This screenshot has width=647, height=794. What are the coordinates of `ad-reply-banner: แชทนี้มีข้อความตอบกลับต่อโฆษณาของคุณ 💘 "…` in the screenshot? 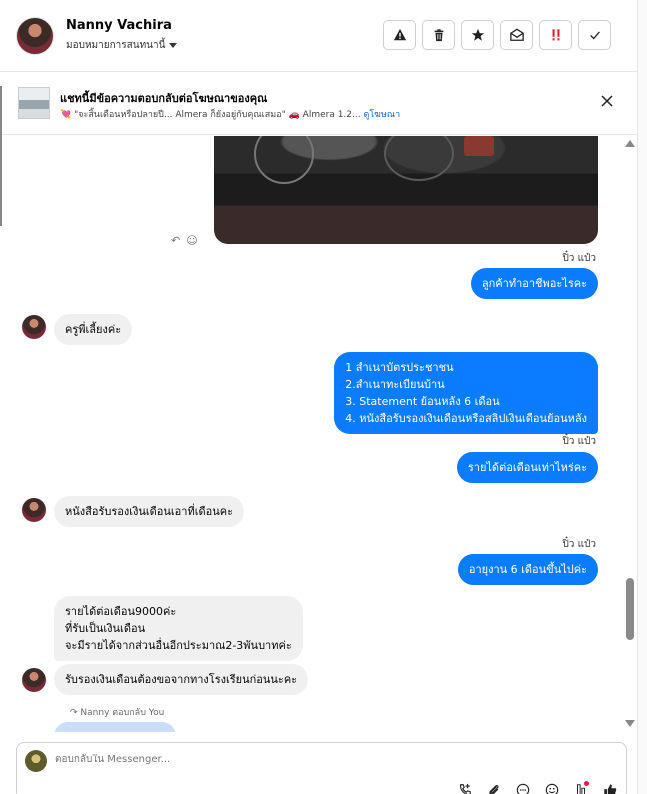 It's located at (318, 104).